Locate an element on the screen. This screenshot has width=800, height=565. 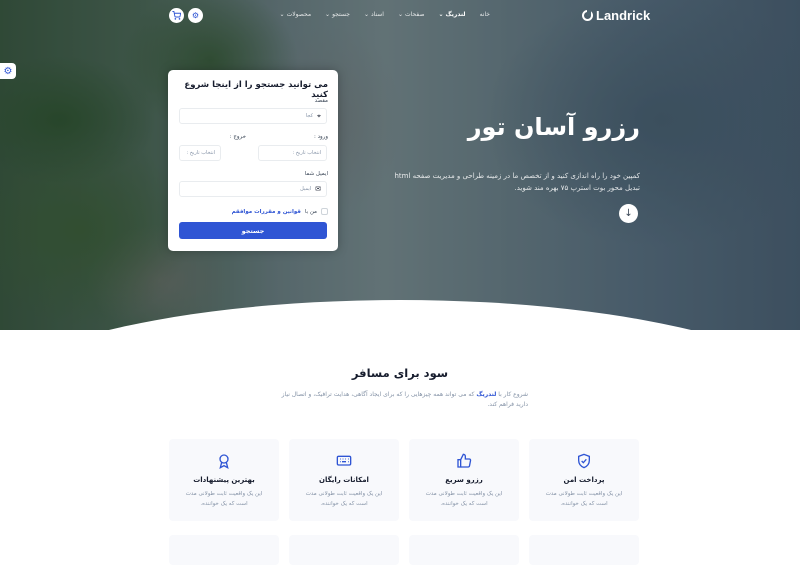
mail-icon: ✉ is located at coordinates (318, 189).